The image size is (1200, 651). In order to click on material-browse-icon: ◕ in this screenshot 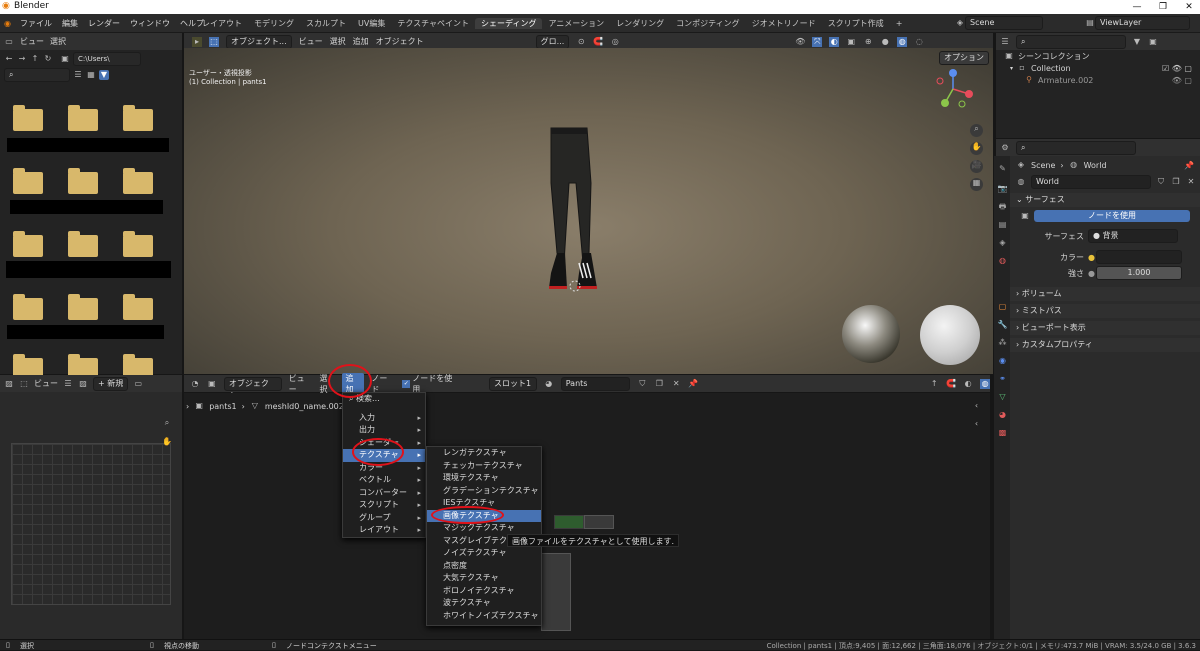, I will do `click(549, 384)`.